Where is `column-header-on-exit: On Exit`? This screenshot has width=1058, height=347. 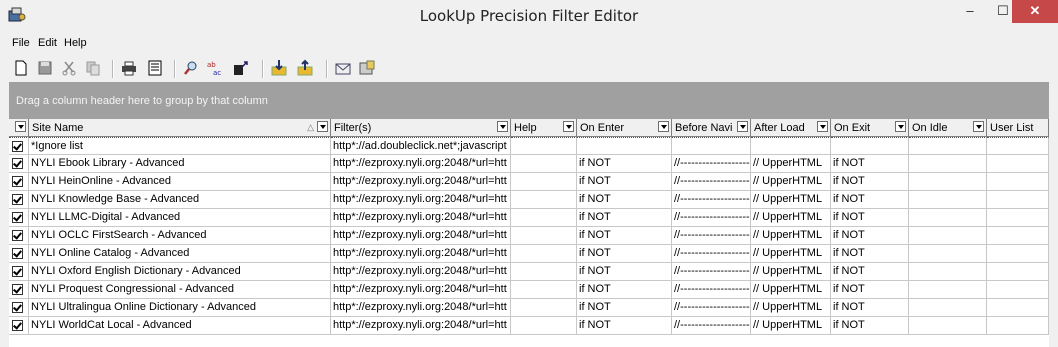
column-header-on-exit: On Exit is located at coordinates (870, 128).